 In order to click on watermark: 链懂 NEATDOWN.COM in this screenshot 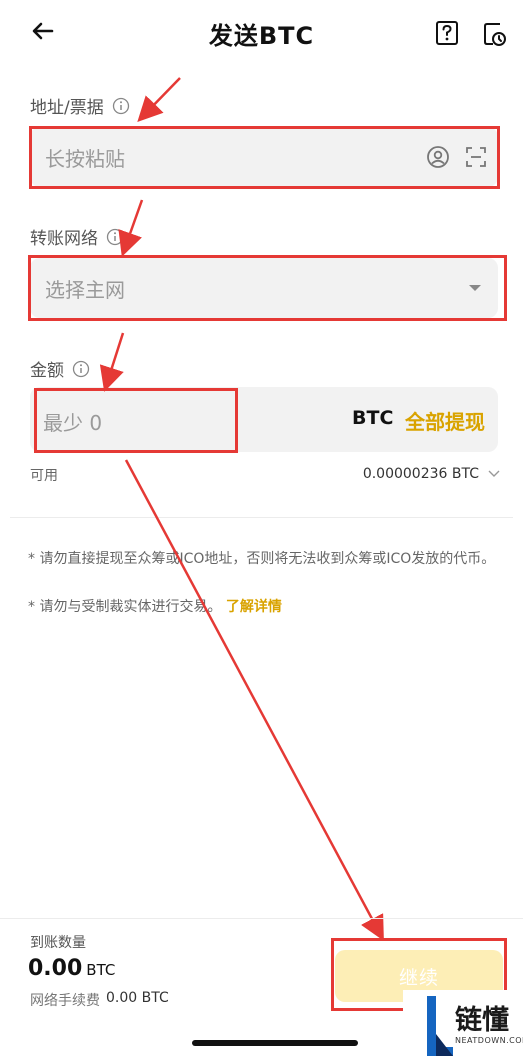, I will do `click(463, 1025)`.